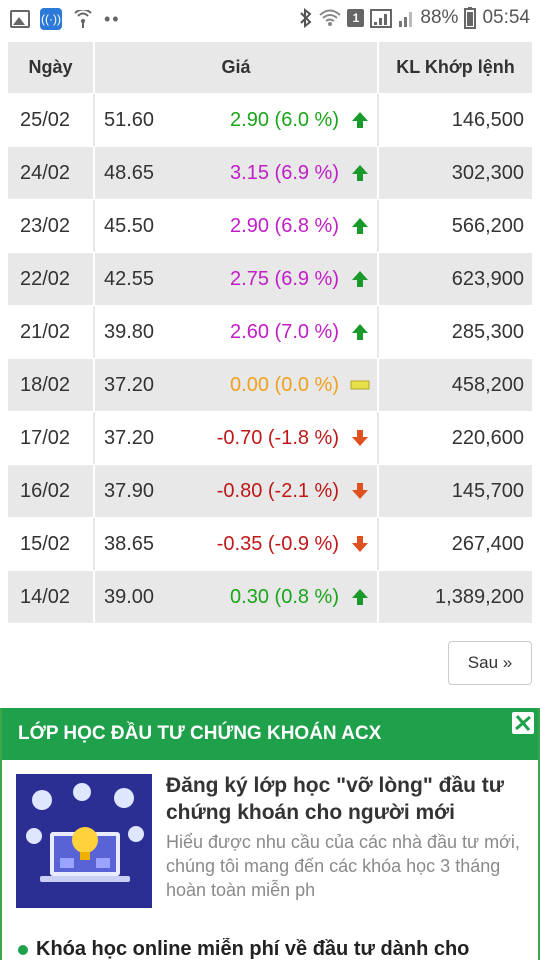 This screenshot has height=961, width=540. What do you see at coordinates (406, 18) in the screenshot?
I see `cell-signal-2-icon` at bounding box center [406, 18].